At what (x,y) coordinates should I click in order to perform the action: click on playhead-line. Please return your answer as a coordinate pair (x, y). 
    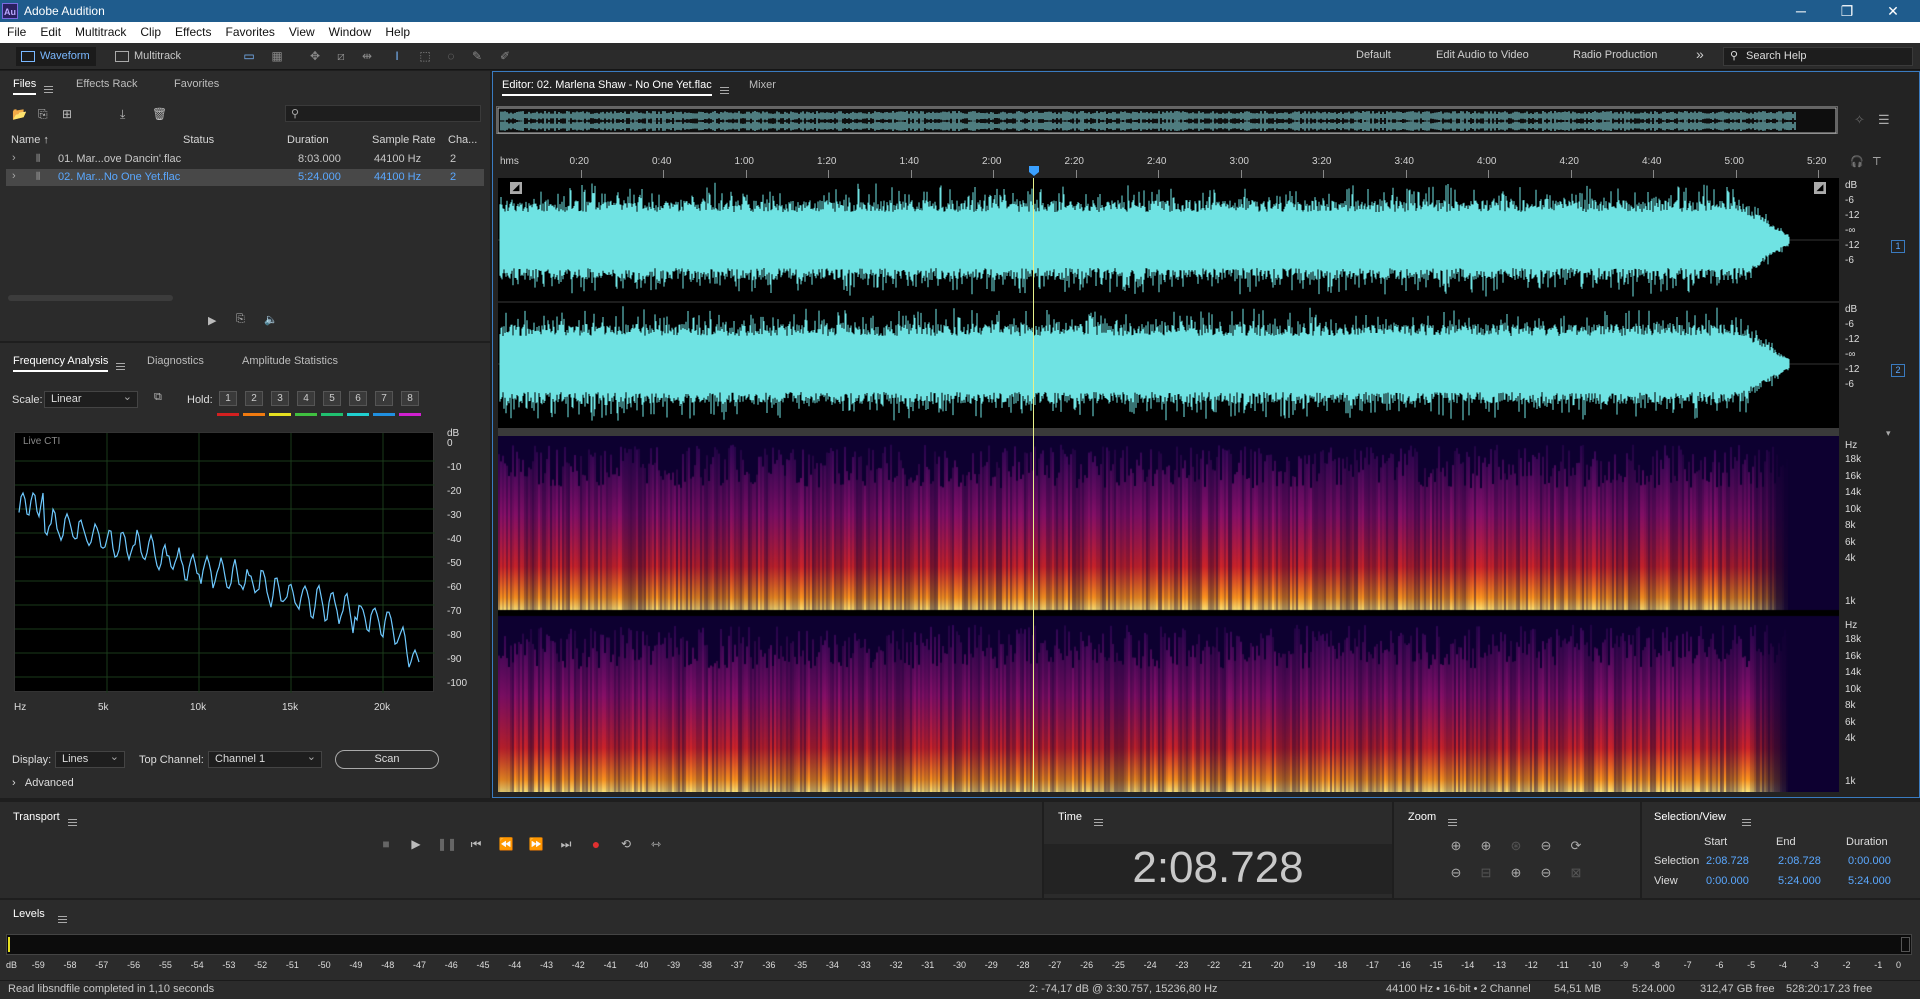
    Looking at the image, I should click on (1033, 485).